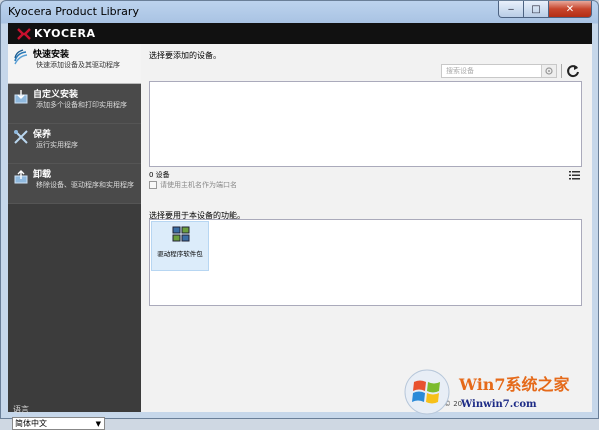  I want to click on feature-label: 驱动程序软件包, so click(180, 254).